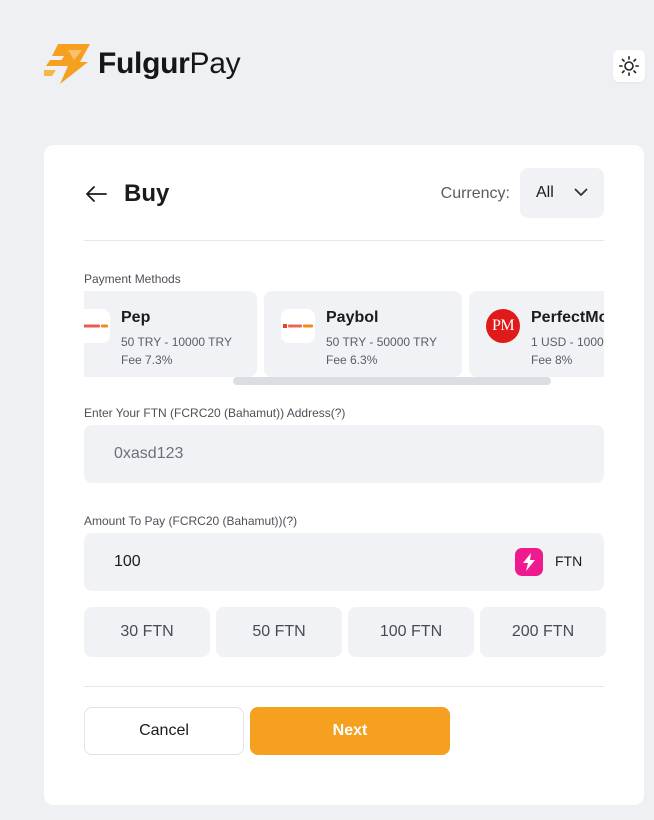 This screenshot has height=820, width=654. I want to click on papara-pep-logo-icon, so click(97, 326).